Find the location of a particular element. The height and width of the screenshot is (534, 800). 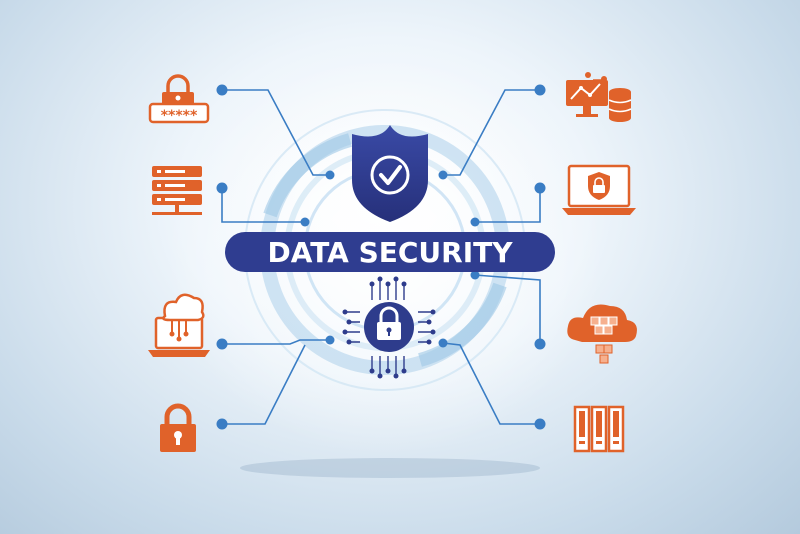

title-banner: DATA SECURITY is located at coordinates (390, 252).